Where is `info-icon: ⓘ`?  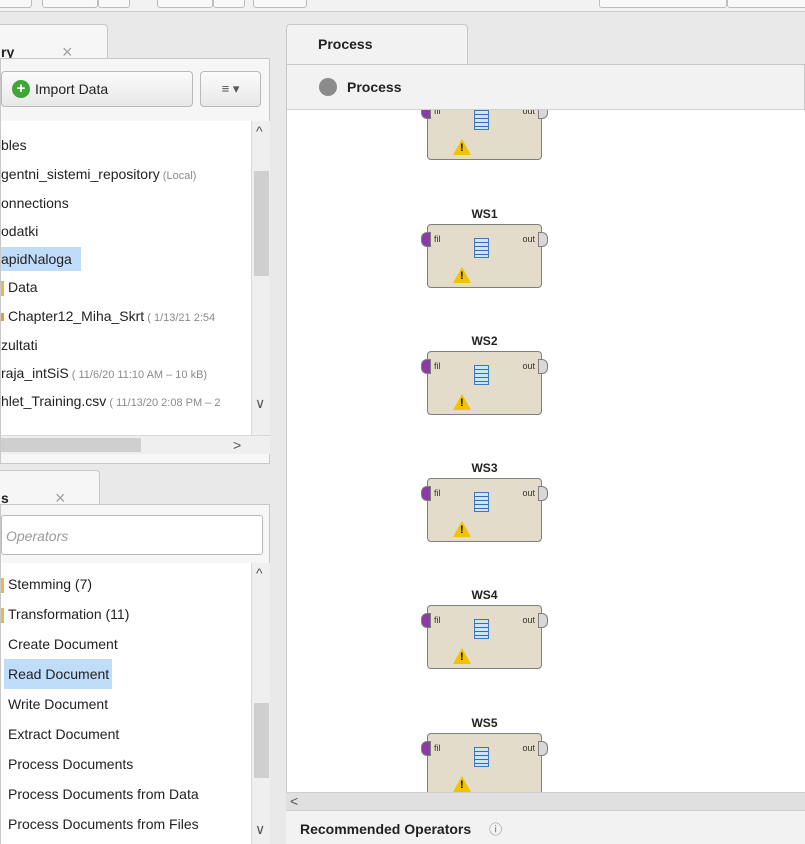 info-icon: ⓘ is located at coordinates (495, 829).